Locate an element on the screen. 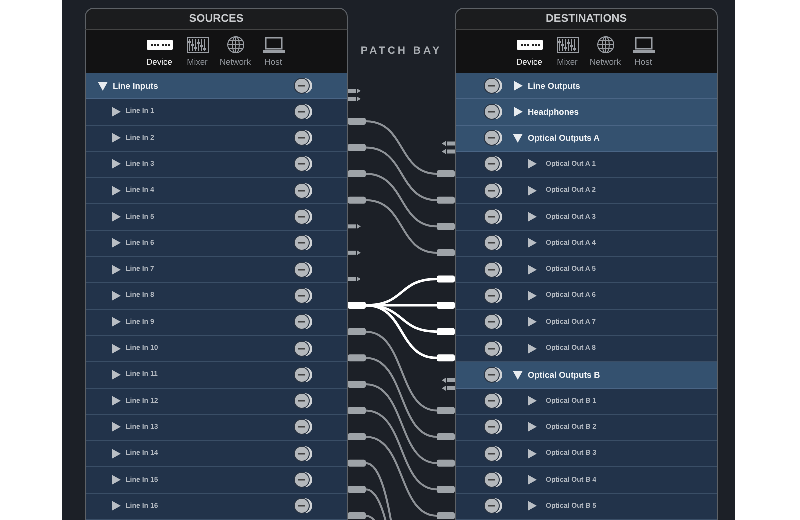  group-row: Optical Outputs A is located at coordinates (586, 139).